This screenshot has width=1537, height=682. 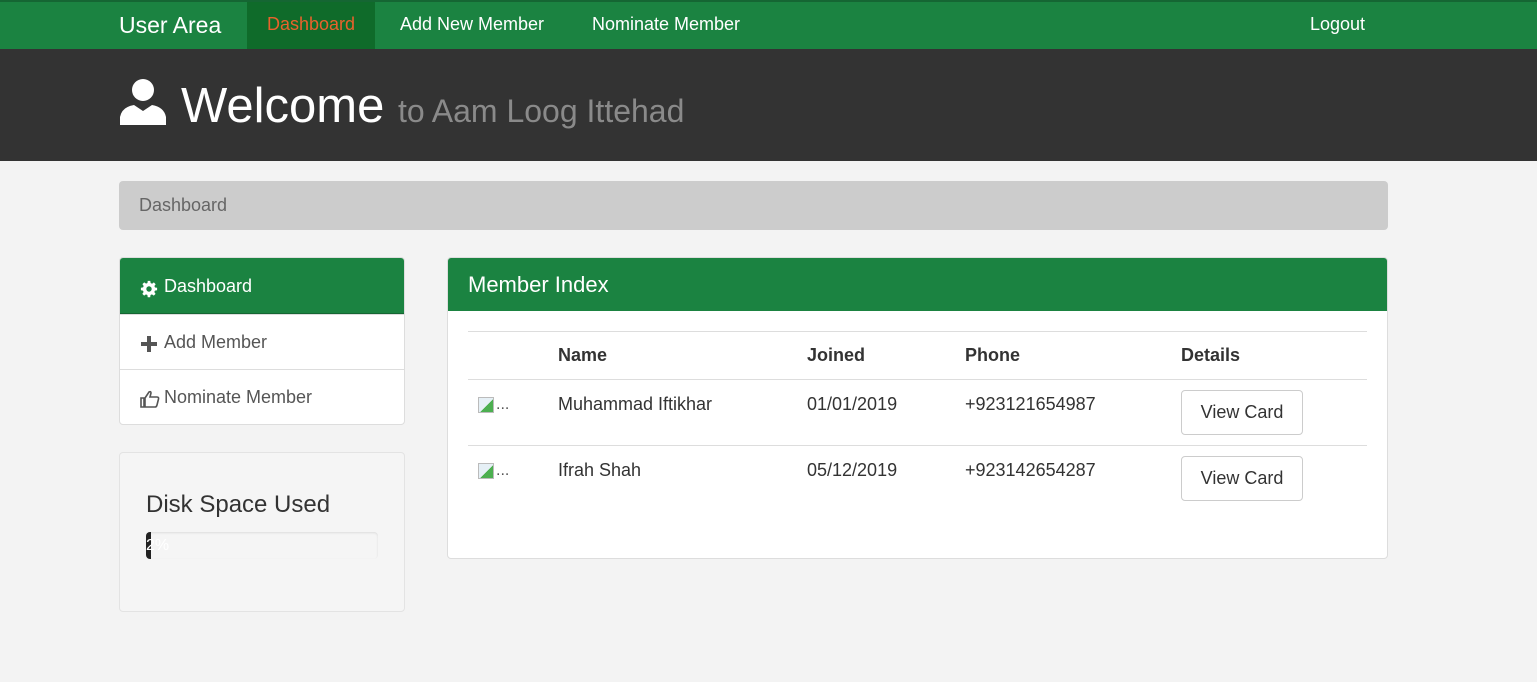 I want to click on sidebar-menu: Dashboard Add Member Nominate Member, so click(x=262, y=341).